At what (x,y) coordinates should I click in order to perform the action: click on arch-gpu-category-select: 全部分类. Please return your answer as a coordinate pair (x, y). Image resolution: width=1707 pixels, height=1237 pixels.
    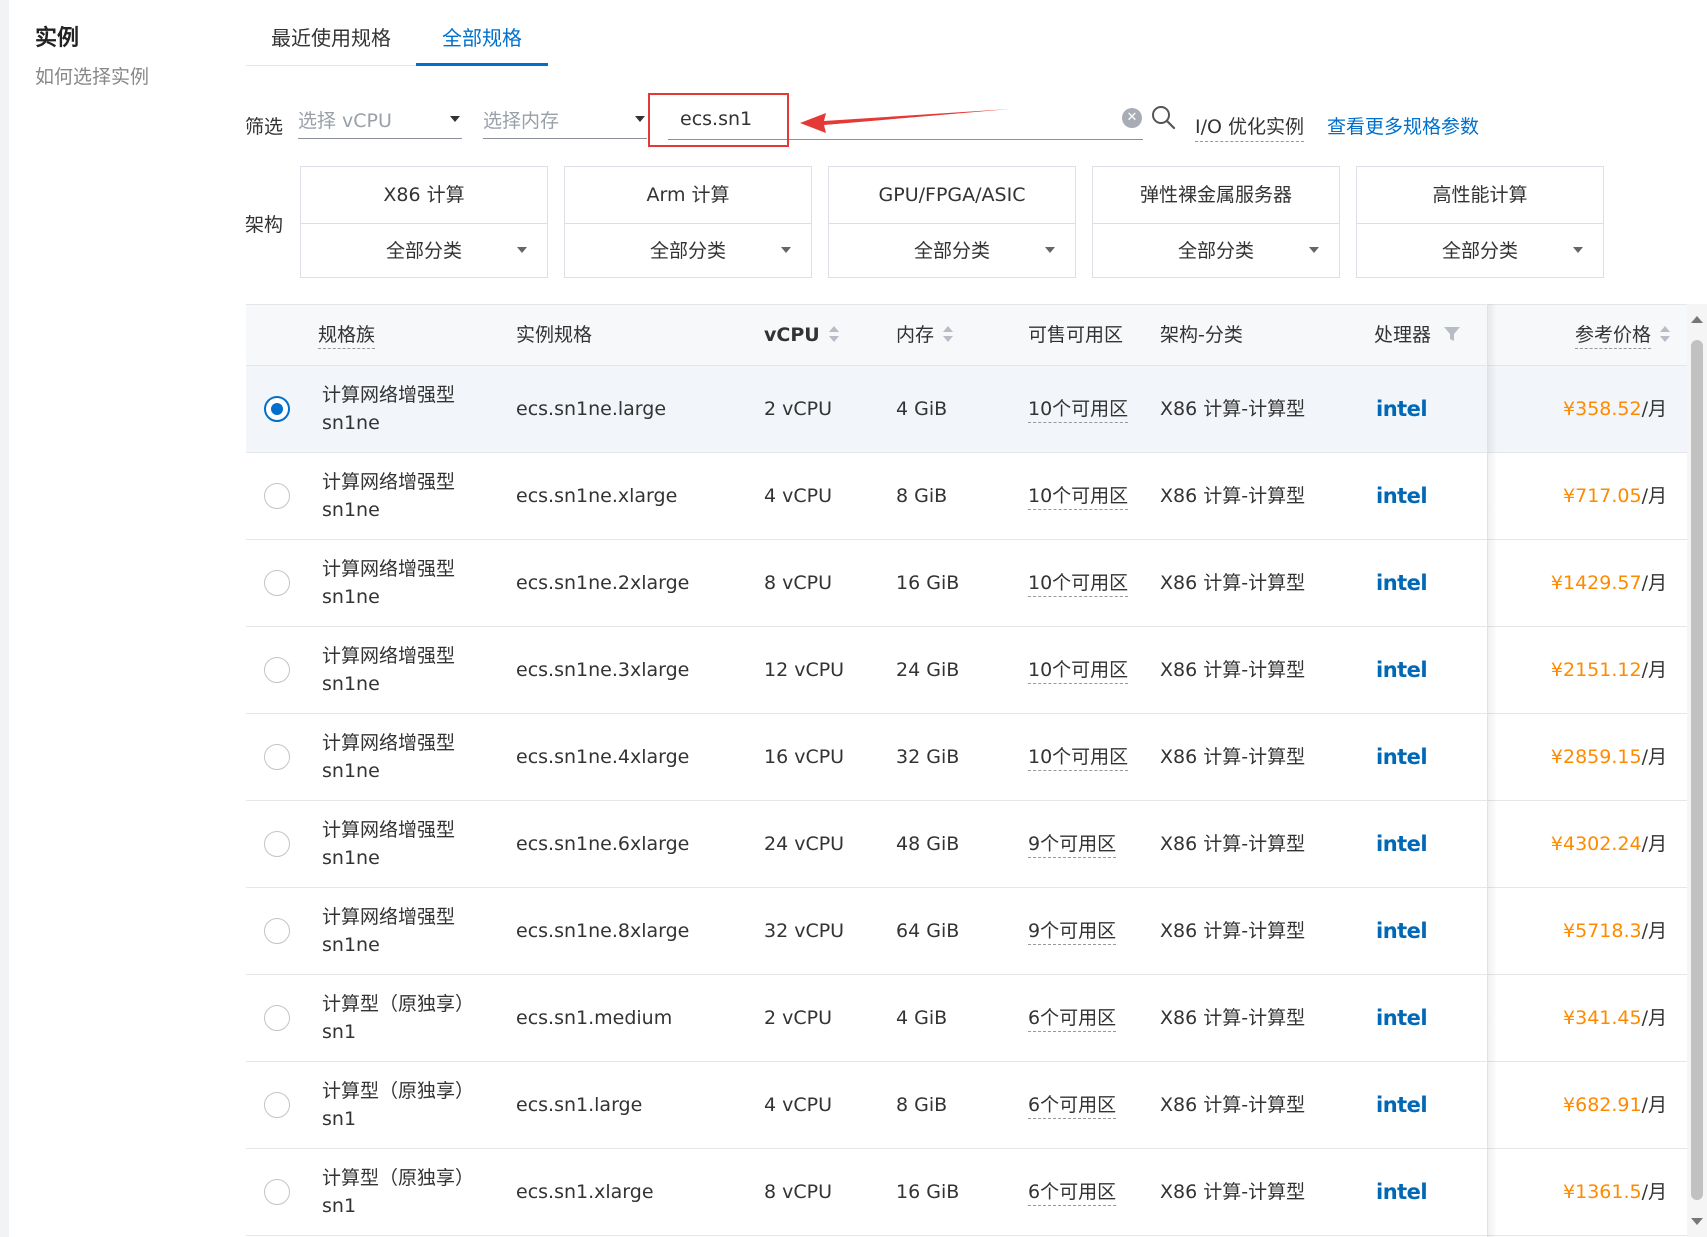
    Looking at the image, I should click on (952, 251).